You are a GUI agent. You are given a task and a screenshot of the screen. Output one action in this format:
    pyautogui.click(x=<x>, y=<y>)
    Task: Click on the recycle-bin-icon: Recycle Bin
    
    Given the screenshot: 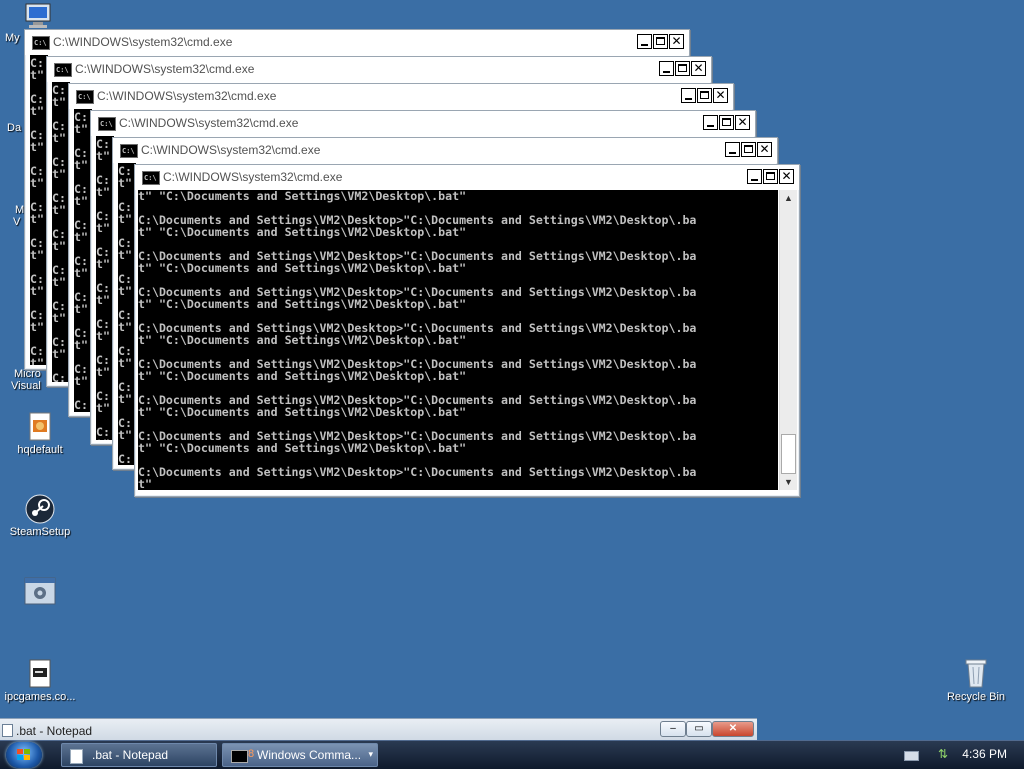 What is the action you would take?
    pyautogui.click(x=976, y=680)
    